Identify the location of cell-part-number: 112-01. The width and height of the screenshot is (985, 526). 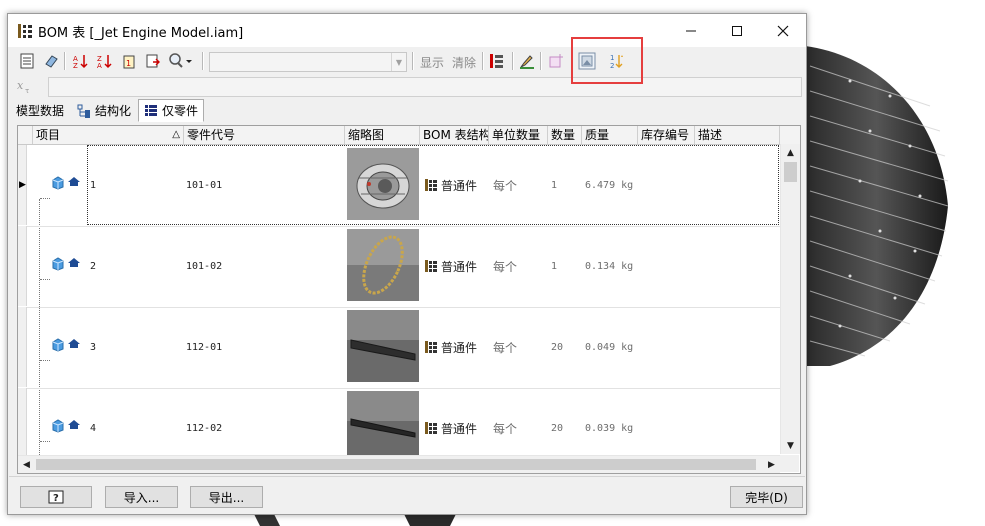
(204, 347).